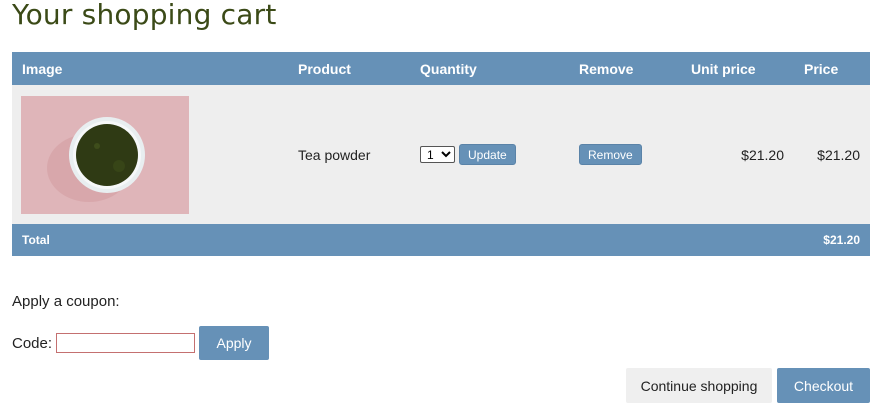 This screenshot has width=877, height=406. Describe the element at coordinates (723, 68) in the screenshot. I see `header-unit-price: Unit price` at that location.